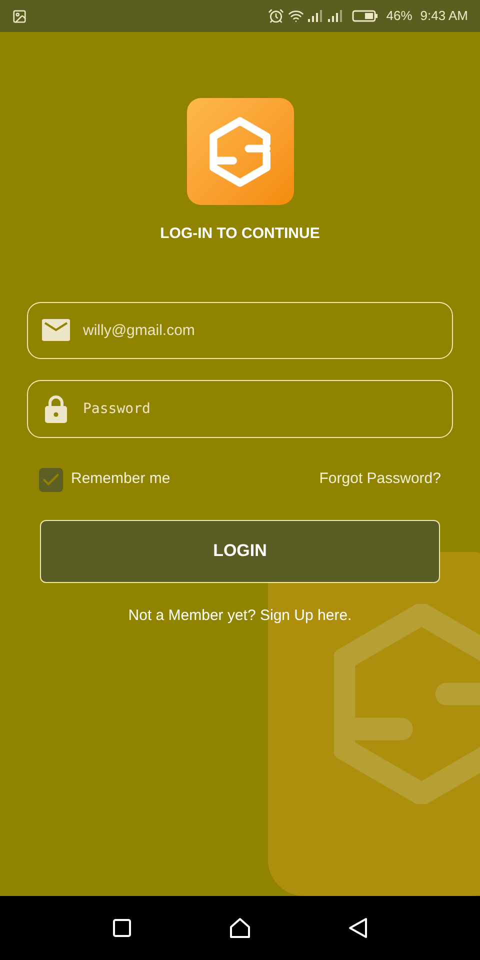 The width and height of the screenshot is (480, 960). Describe the element at coordinates (56, 329) in the screenshot. I see `mail-icon` at that location.